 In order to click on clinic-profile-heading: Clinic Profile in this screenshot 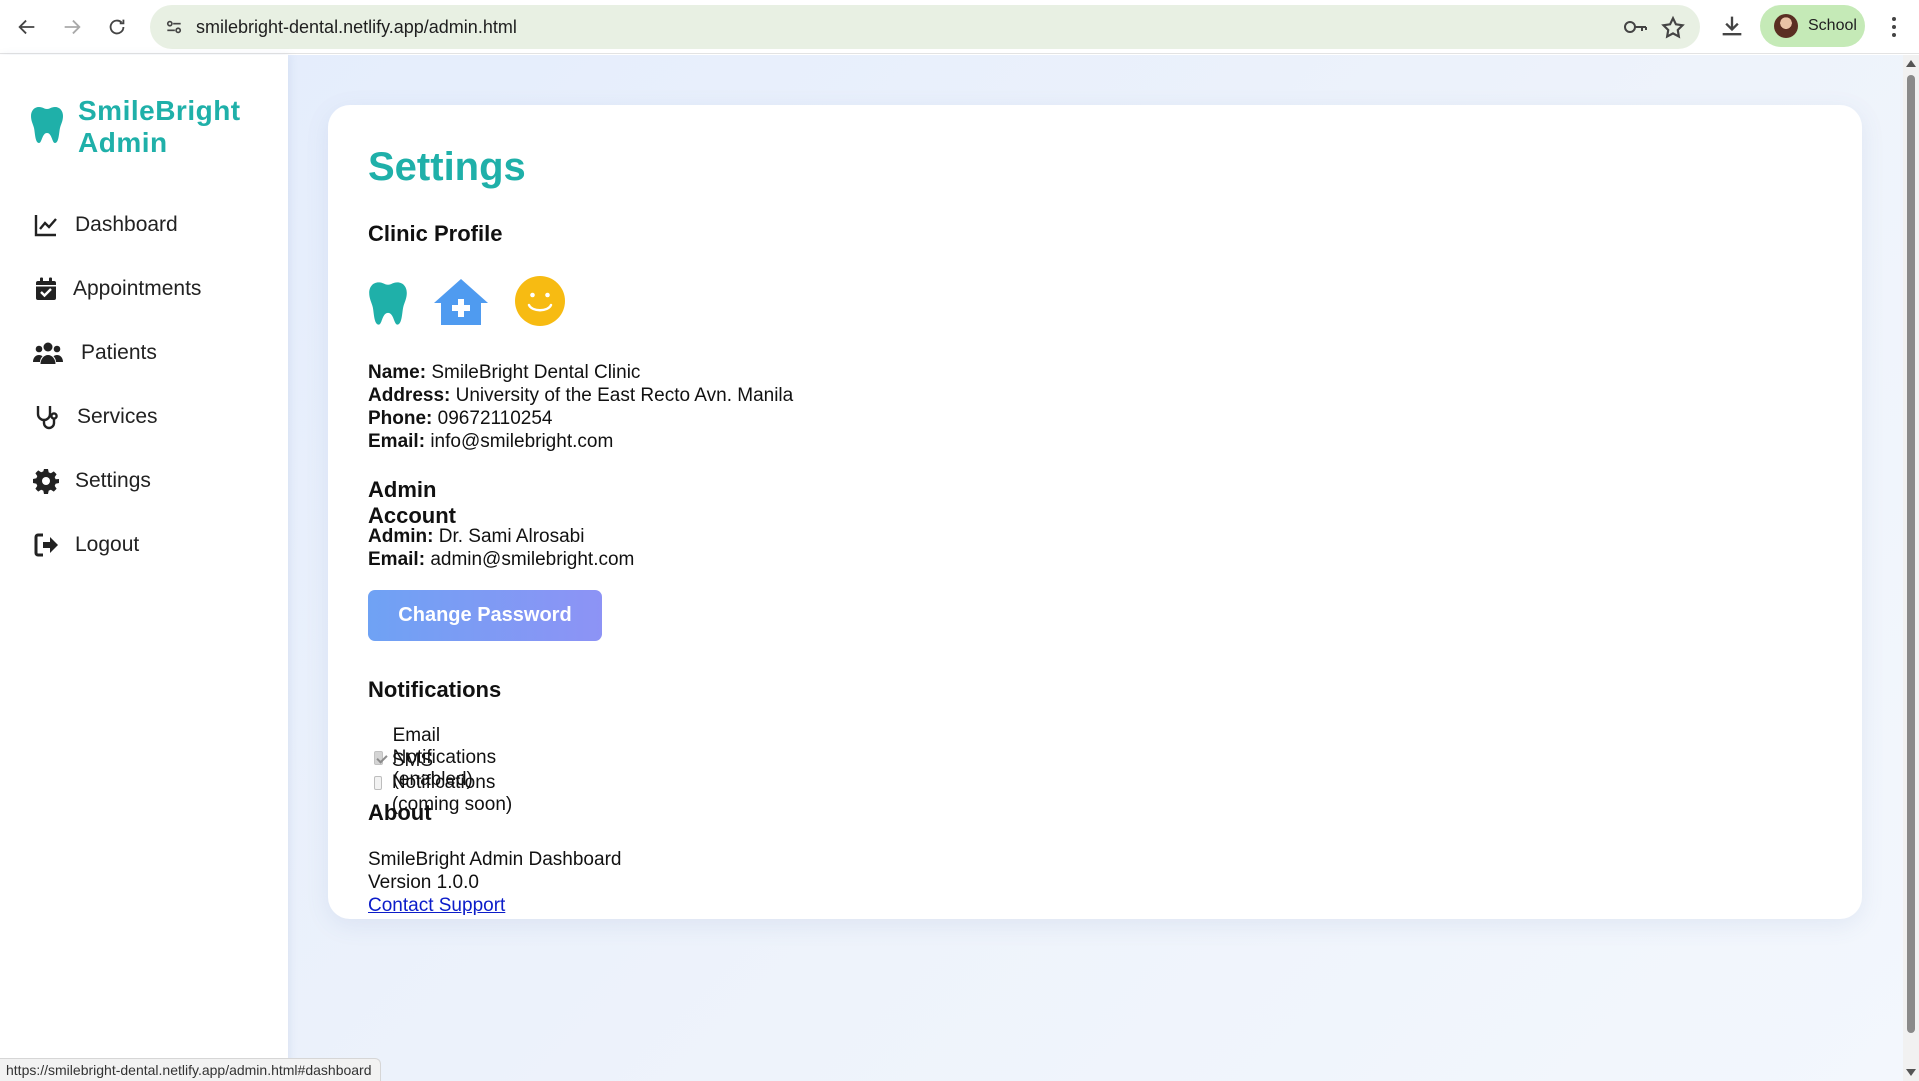, I will do `click(435, 233)`.